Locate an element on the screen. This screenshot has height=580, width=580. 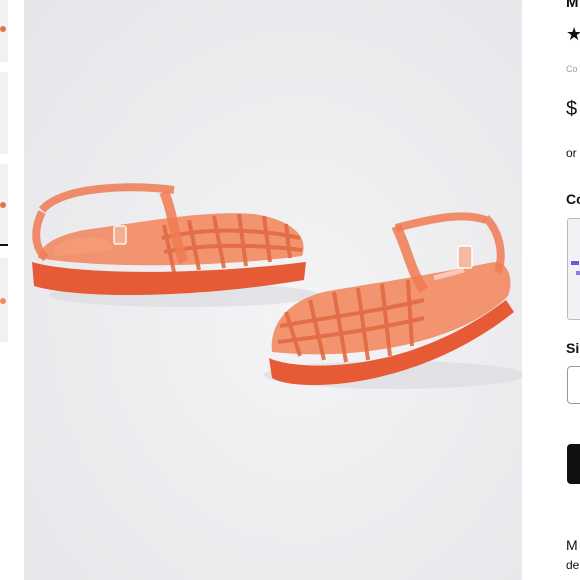
product-info-panel: M ★ Co $ or Co Si M de is located at coordinates (573, 290).